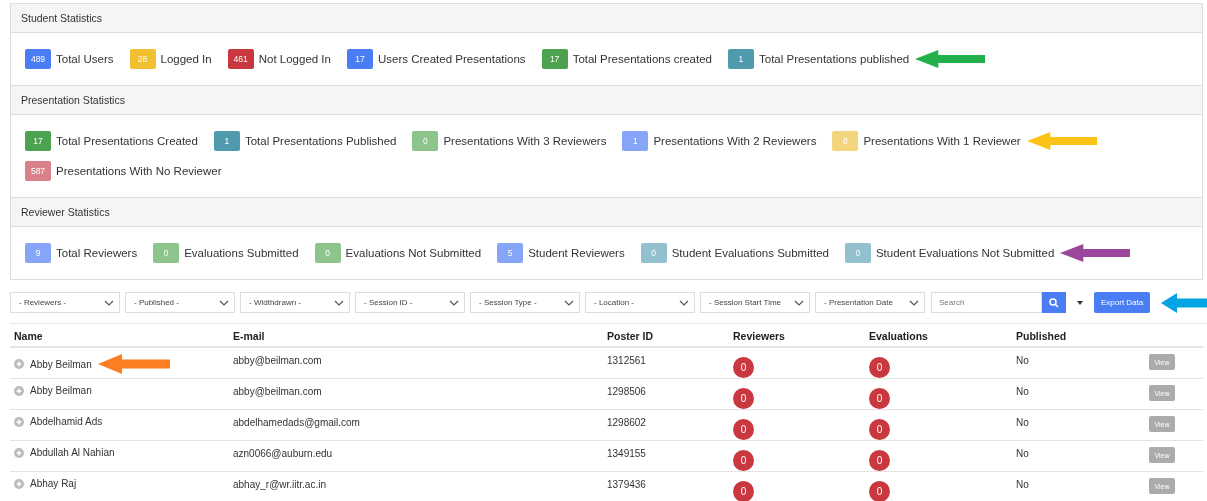 This screenshot has width=1207, height=501. Describe the element at coordinates (65, 302) in the screenshot. I see `filter-dropdown: - Reviewers -` at that location.